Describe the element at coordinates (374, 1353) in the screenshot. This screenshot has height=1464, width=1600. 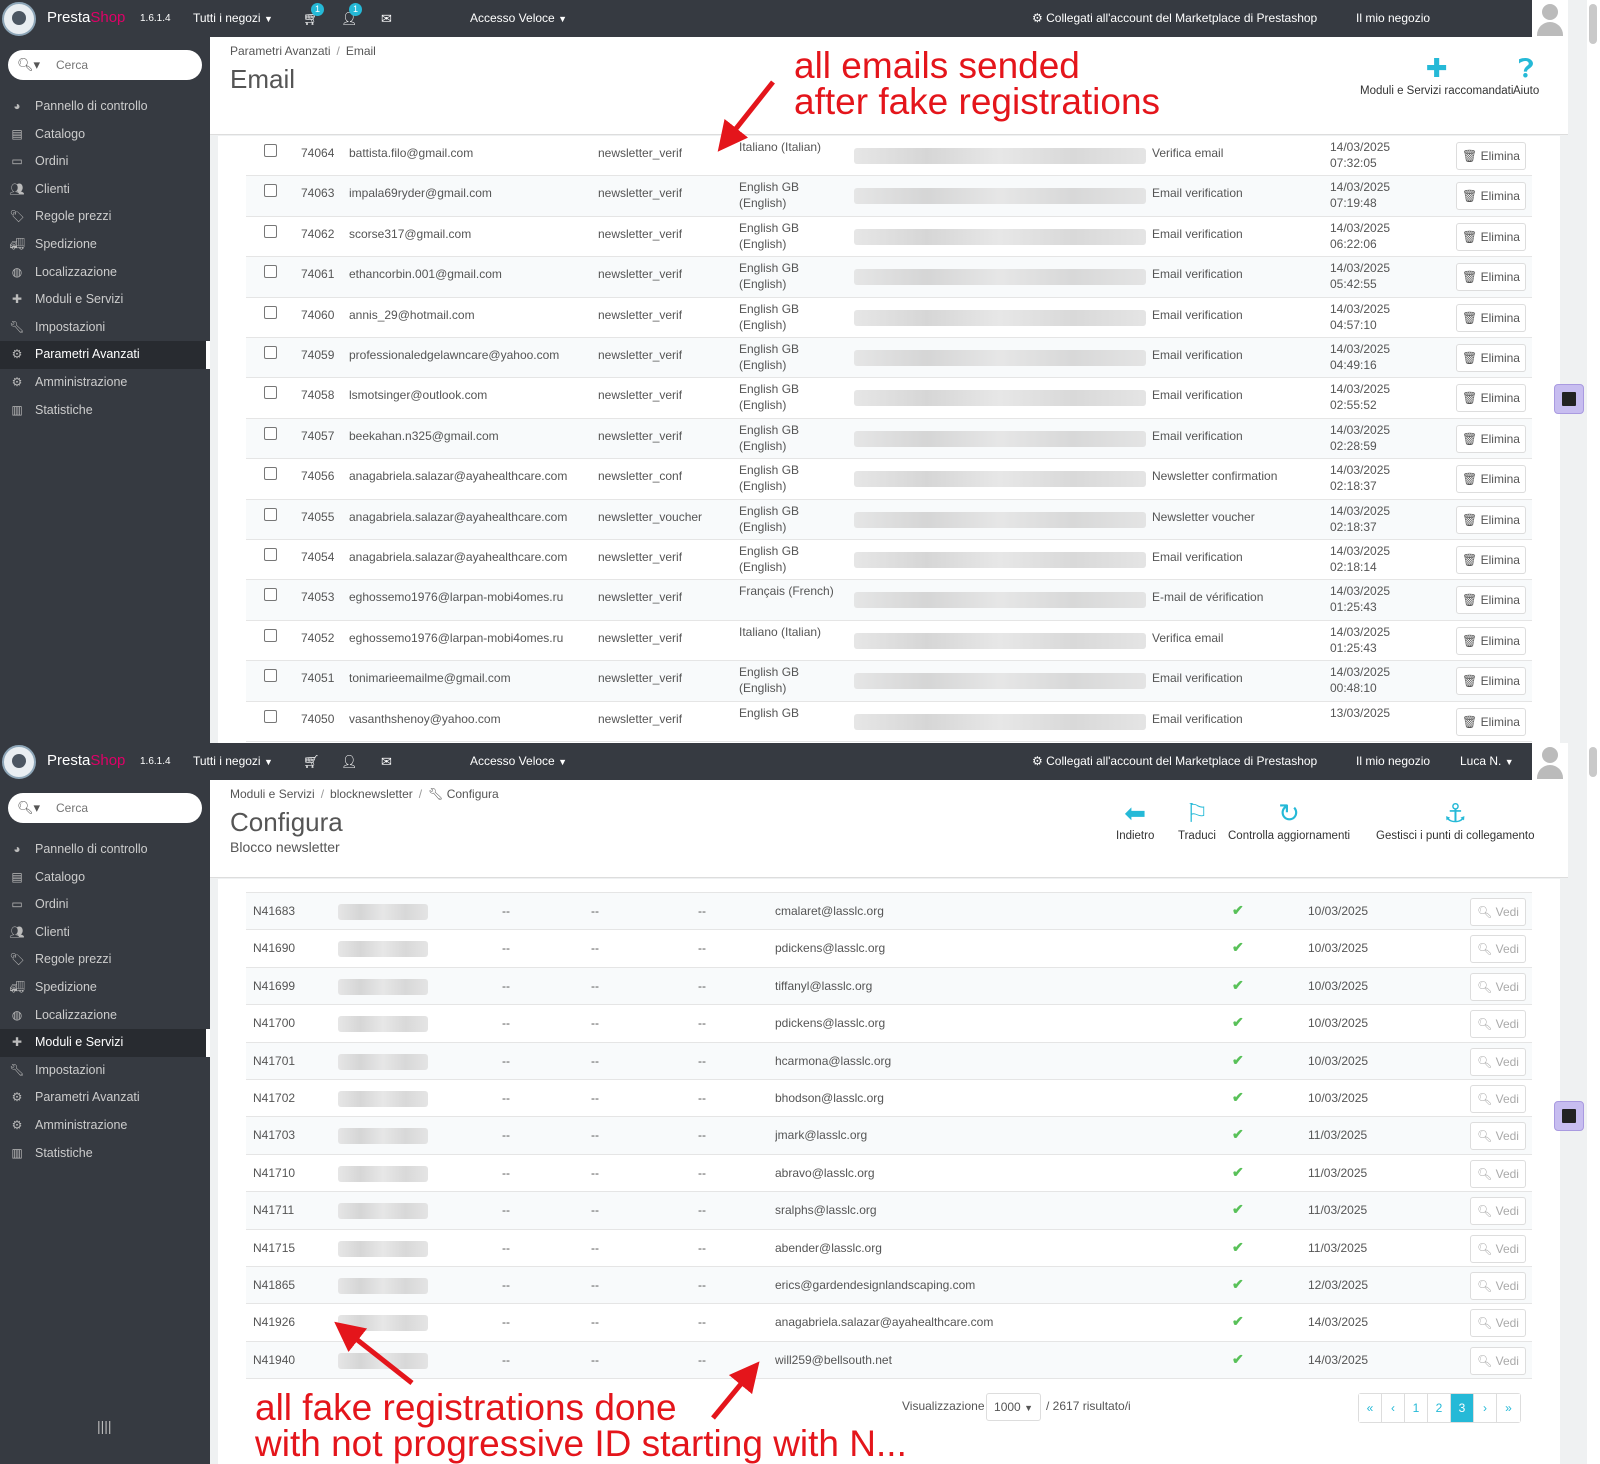
I see `arrow-to-id` at that location.